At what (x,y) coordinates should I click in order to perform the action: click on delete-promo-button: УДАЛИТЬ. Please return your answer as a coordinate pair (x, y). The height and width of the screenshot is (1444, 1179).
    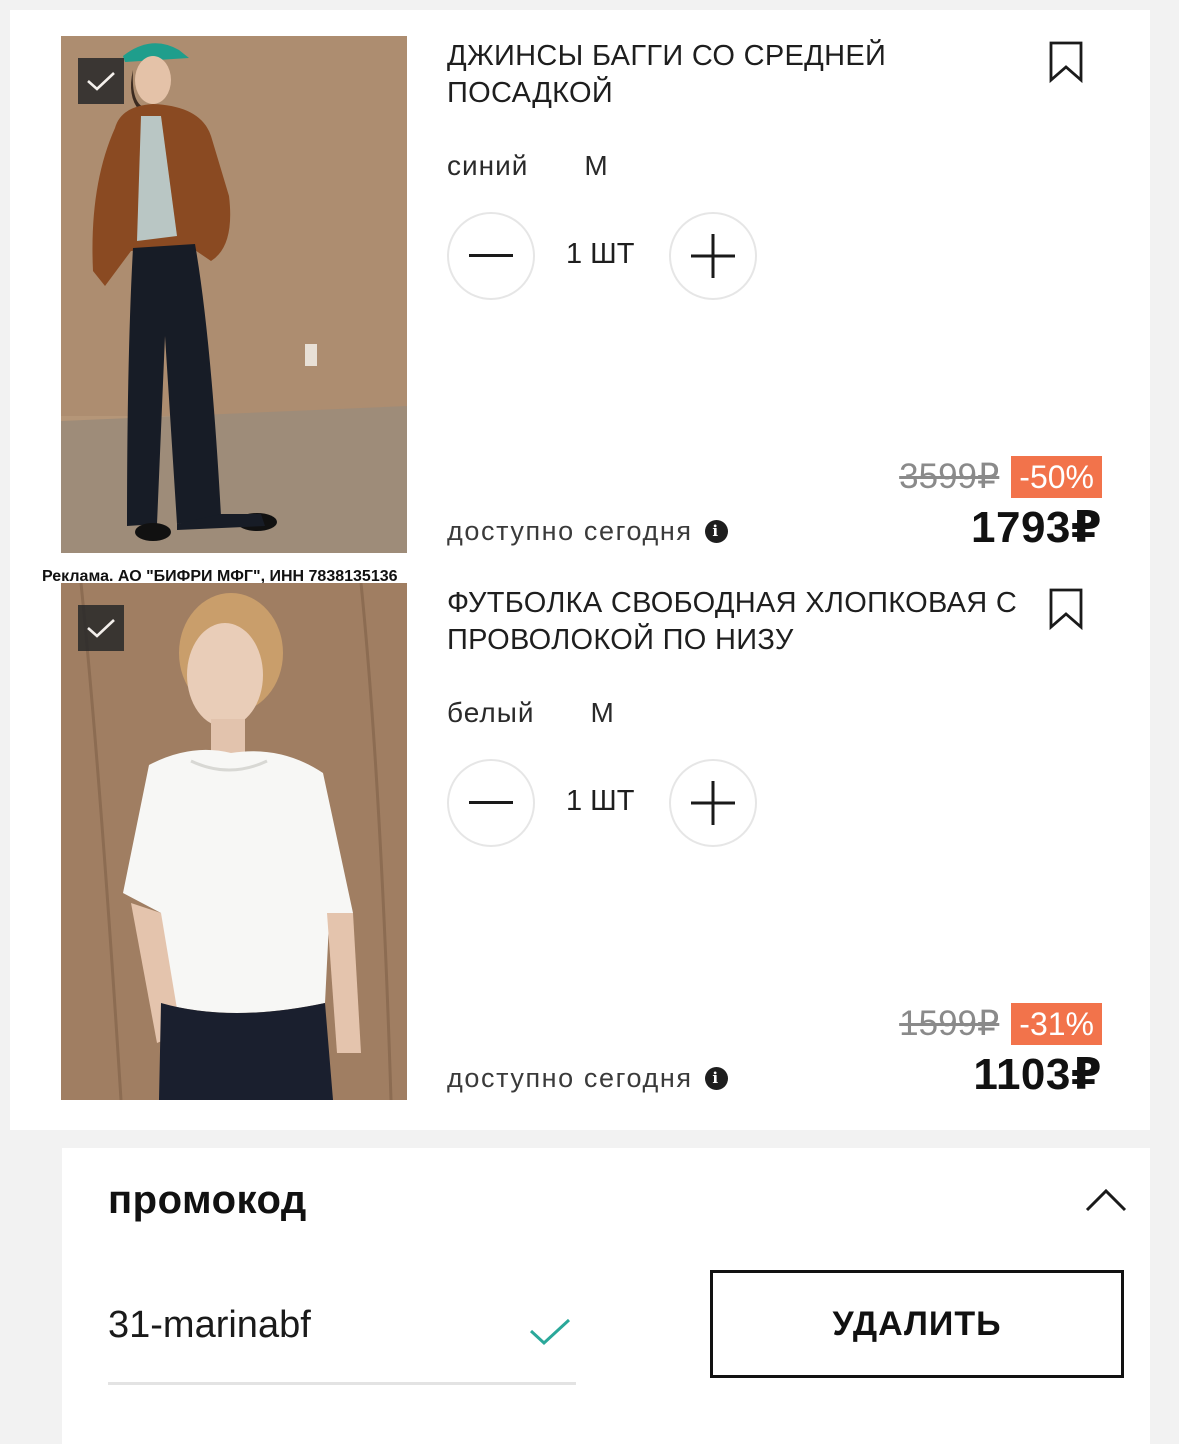
    Looking at the image, I should click on (917, 1324).